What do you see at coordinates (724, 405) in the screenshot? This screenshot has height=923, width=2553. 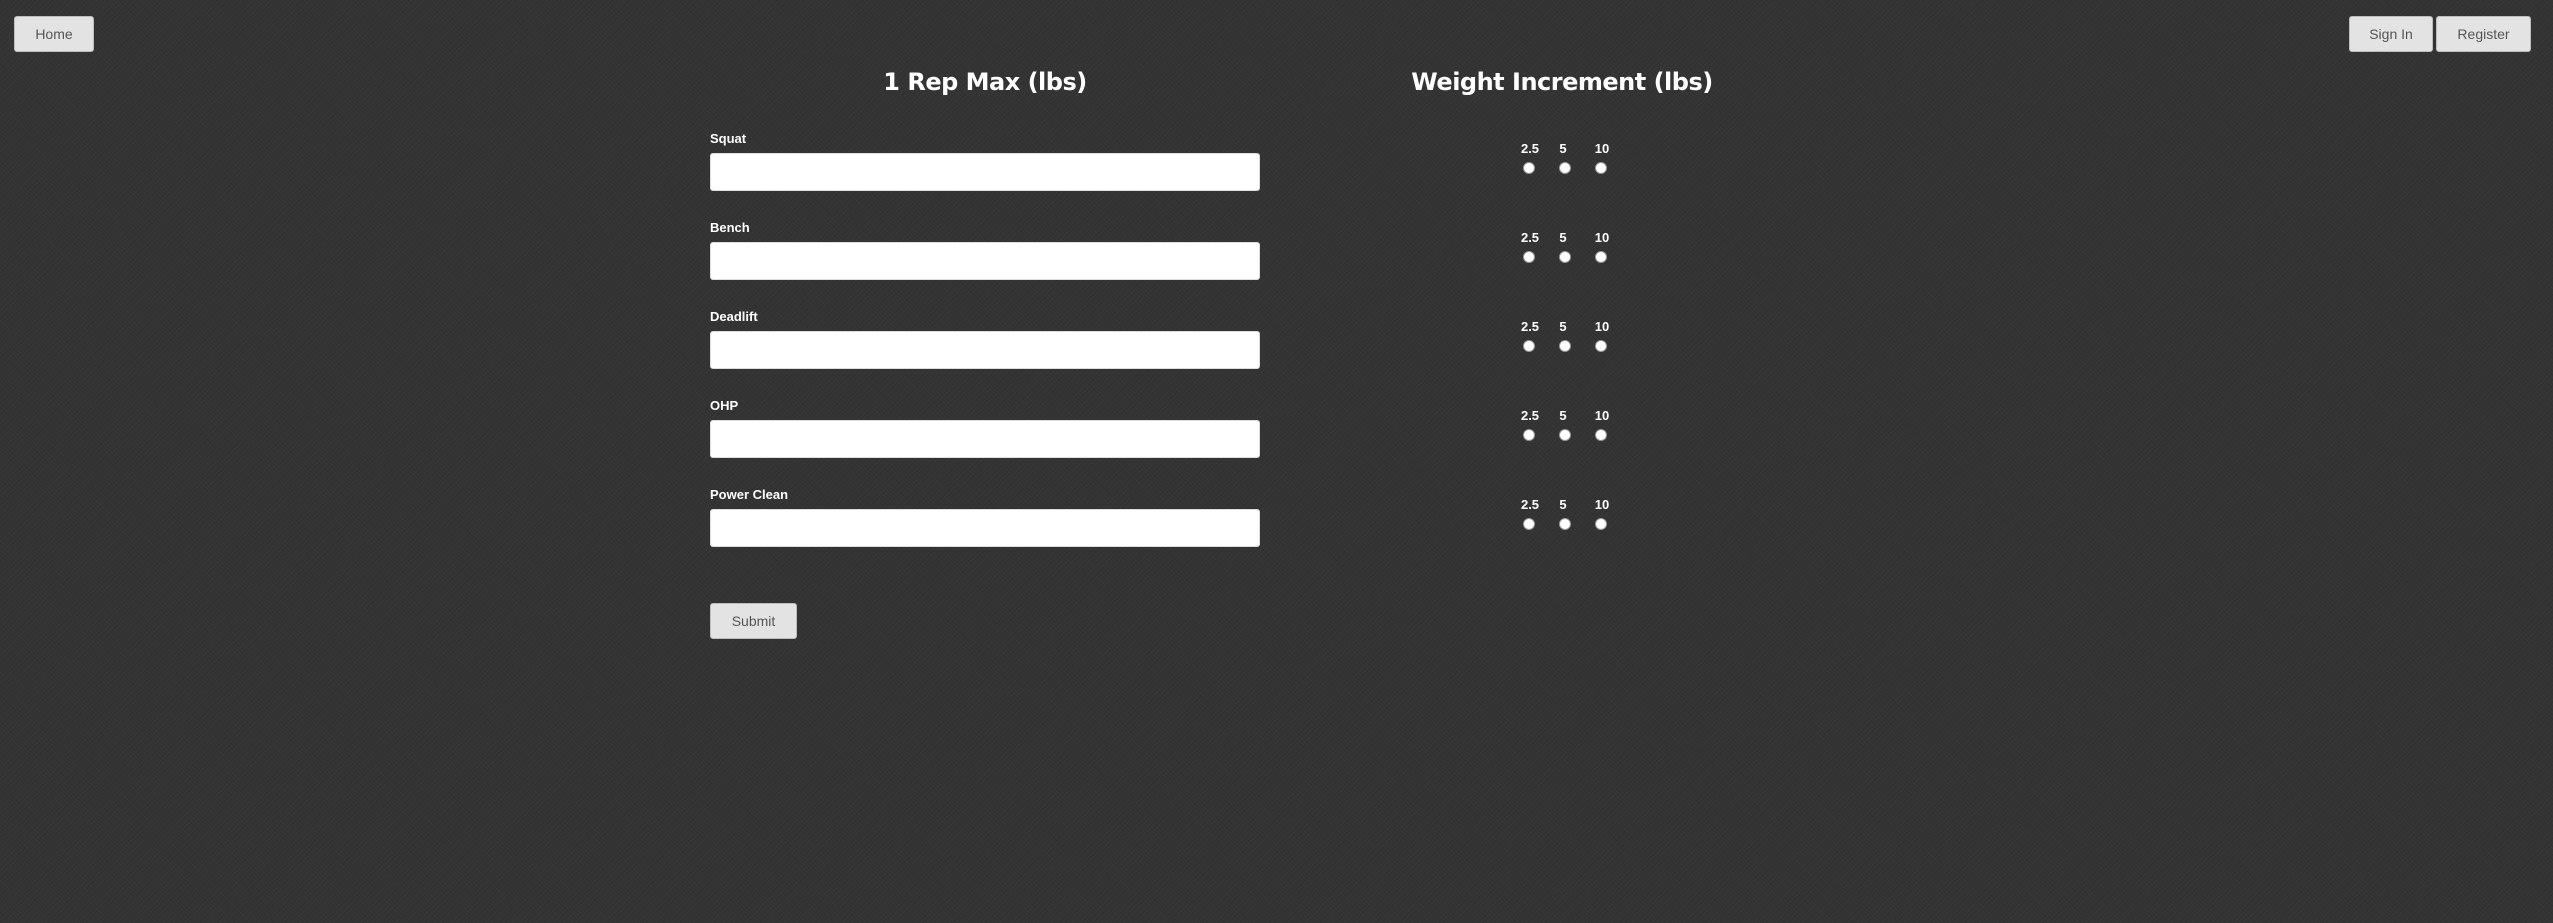 I see `ohp-label: OHP` at bounding box center [724, 405].